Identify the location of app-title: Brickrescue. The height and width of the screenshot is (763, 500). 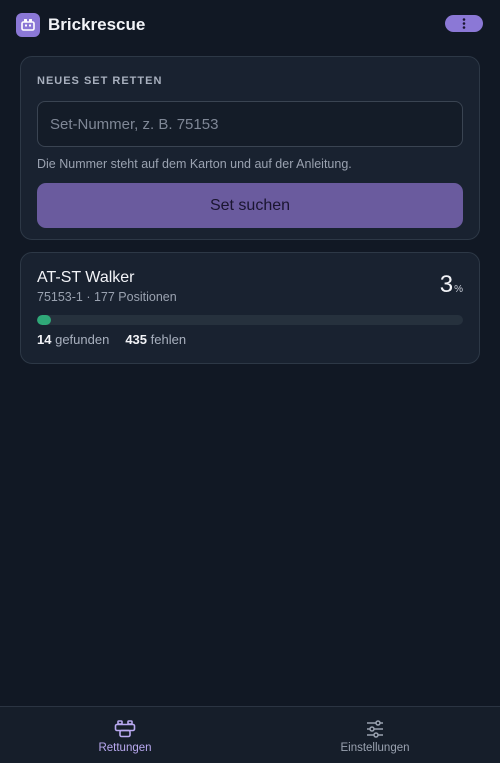
(97, 24).